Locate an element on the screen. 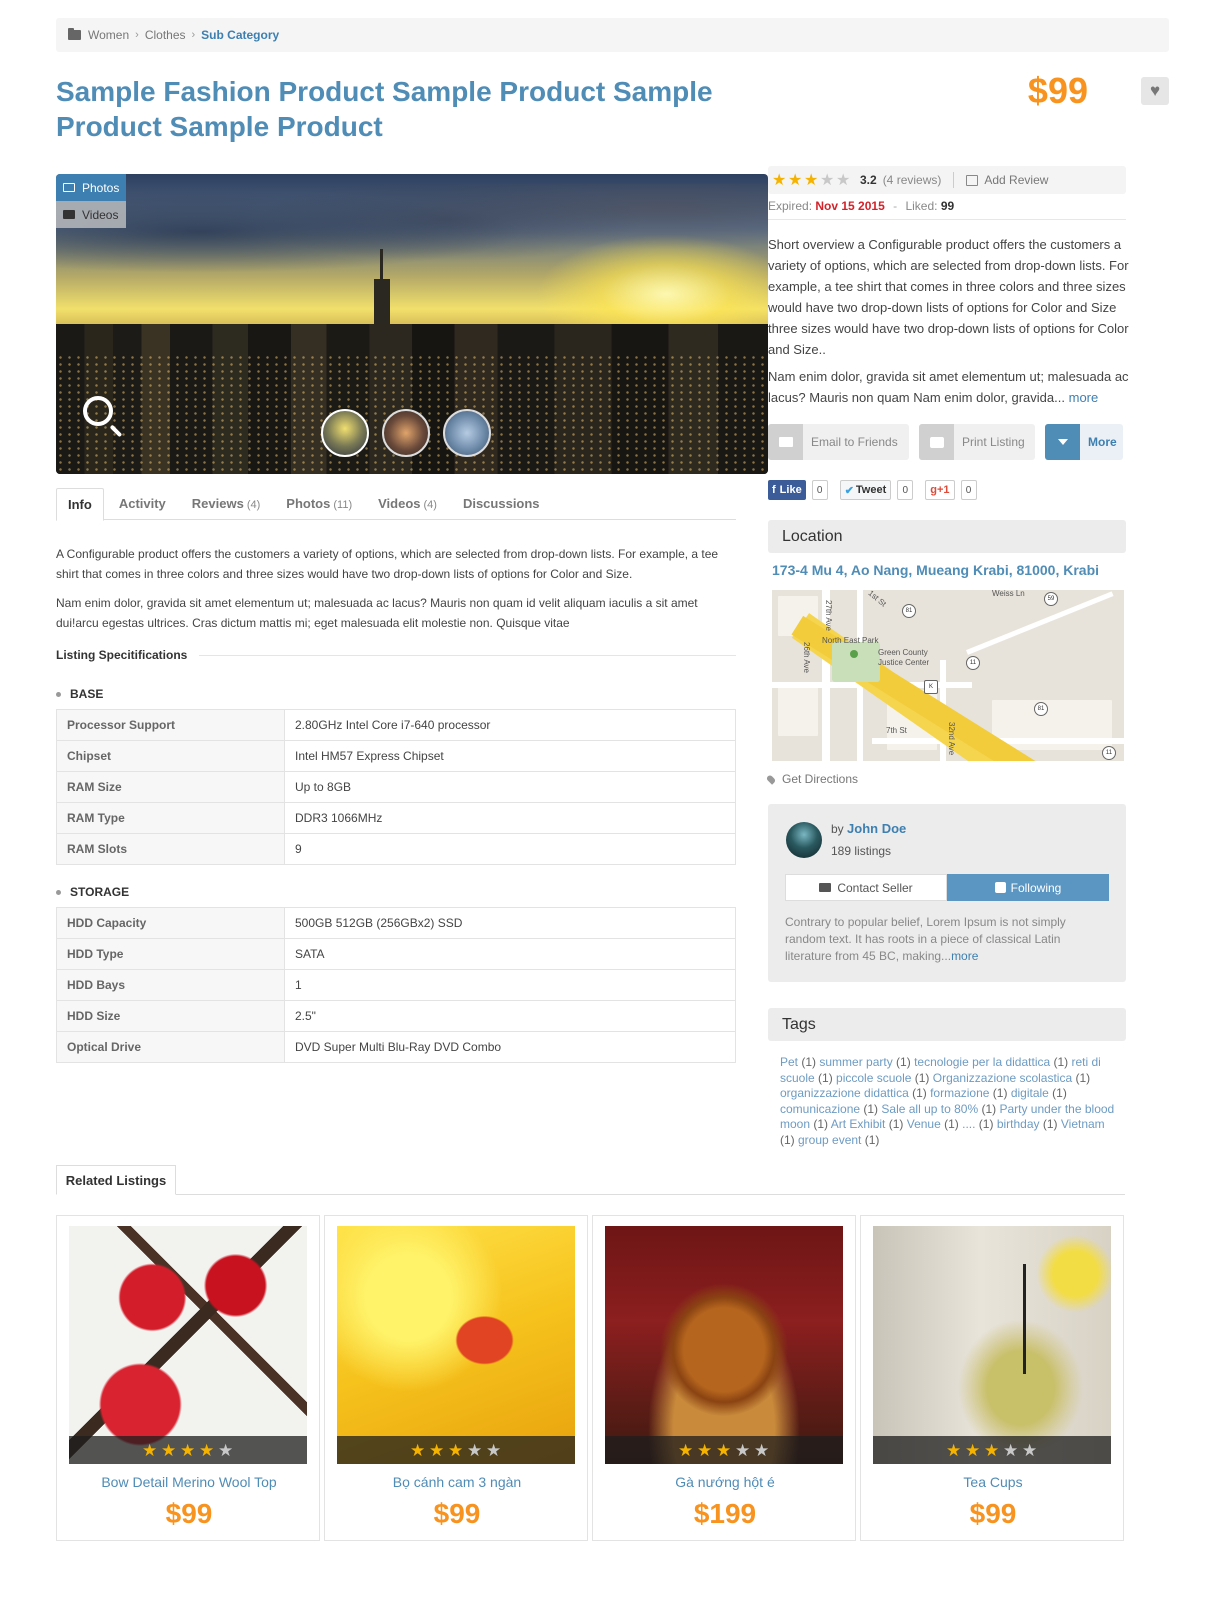  bullet-icon is located at coordinates (58, 892).